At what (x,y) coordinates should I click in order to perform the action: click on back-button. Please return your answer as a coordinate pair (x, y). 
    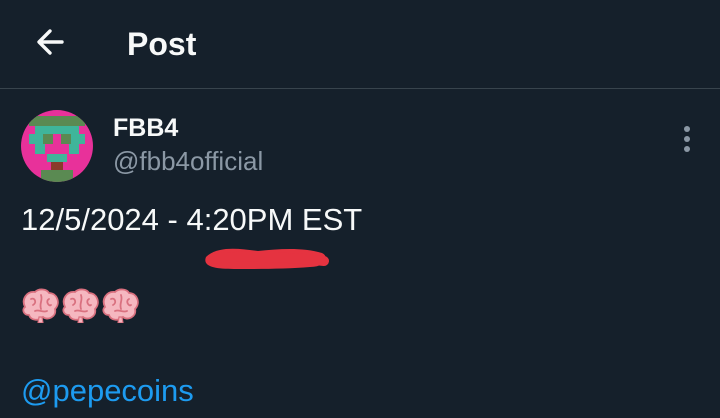
    Looking at the image, I should click on (50, 42).